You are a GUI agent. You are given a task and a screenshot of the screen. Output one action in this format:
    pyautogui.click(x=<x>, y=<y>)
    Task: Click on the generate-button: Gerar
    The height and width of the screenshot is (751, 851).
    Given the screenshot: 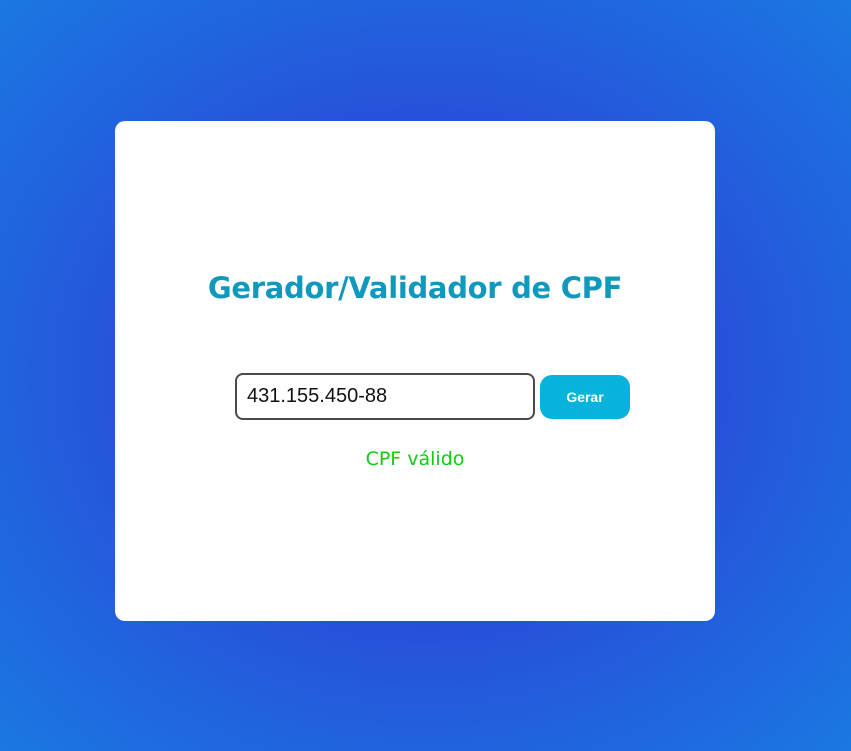 What is the action you would take?
    pyautogui.click(x=585, y=396)
    